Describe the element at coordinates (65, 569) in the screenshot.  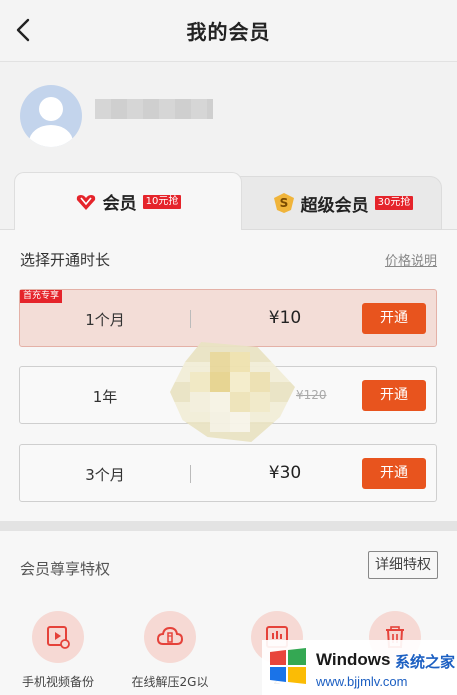
I see `benefits-title: 会员尊享特权` at that location.